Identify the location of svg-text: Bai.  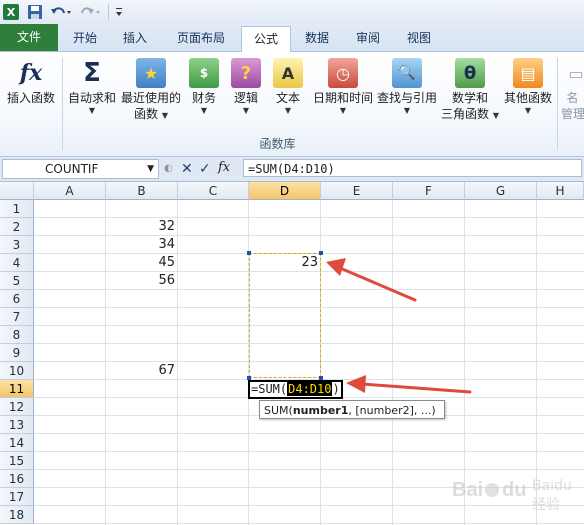
(467, 490).